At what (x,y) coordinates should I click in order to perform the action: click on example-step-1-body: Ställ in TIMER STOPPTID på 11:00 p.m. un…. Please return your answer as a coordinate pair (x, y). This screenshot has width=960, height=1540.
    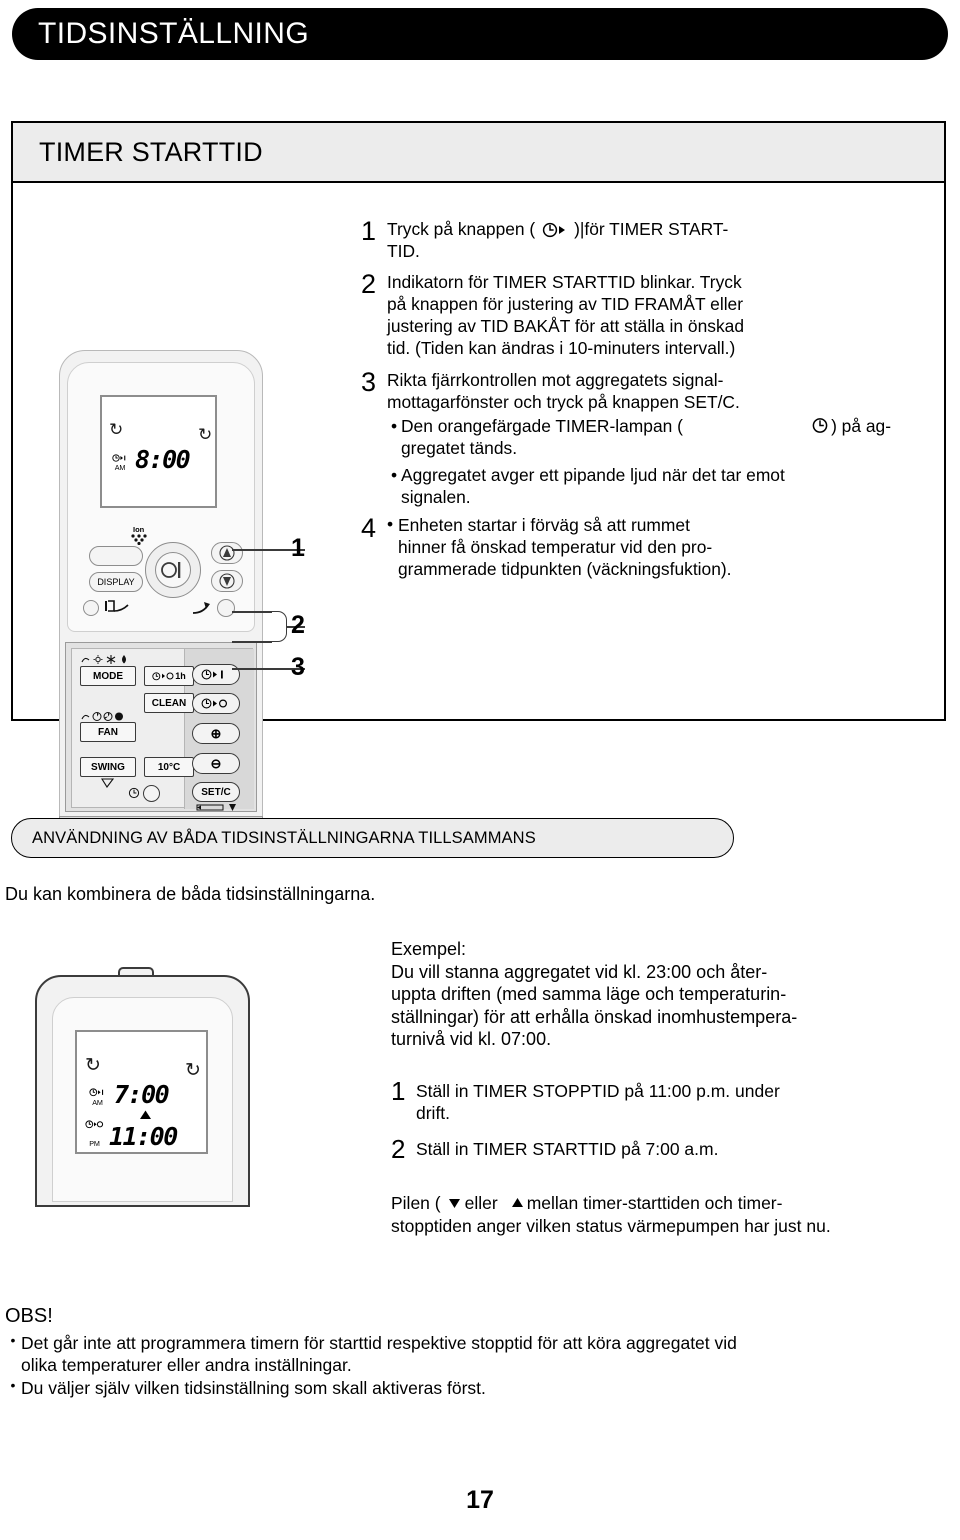
    Looking at the image, I should click on (658, 1101).